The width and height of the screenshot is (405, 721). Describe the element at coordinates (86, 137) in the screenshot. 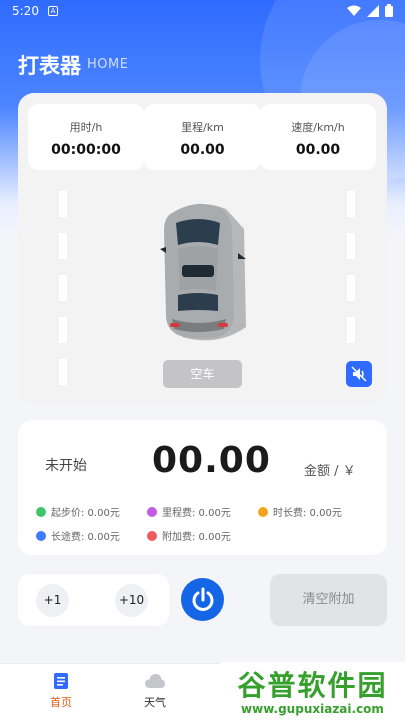

I see `stat-duration: 用时/h 00:00:00` at that location.